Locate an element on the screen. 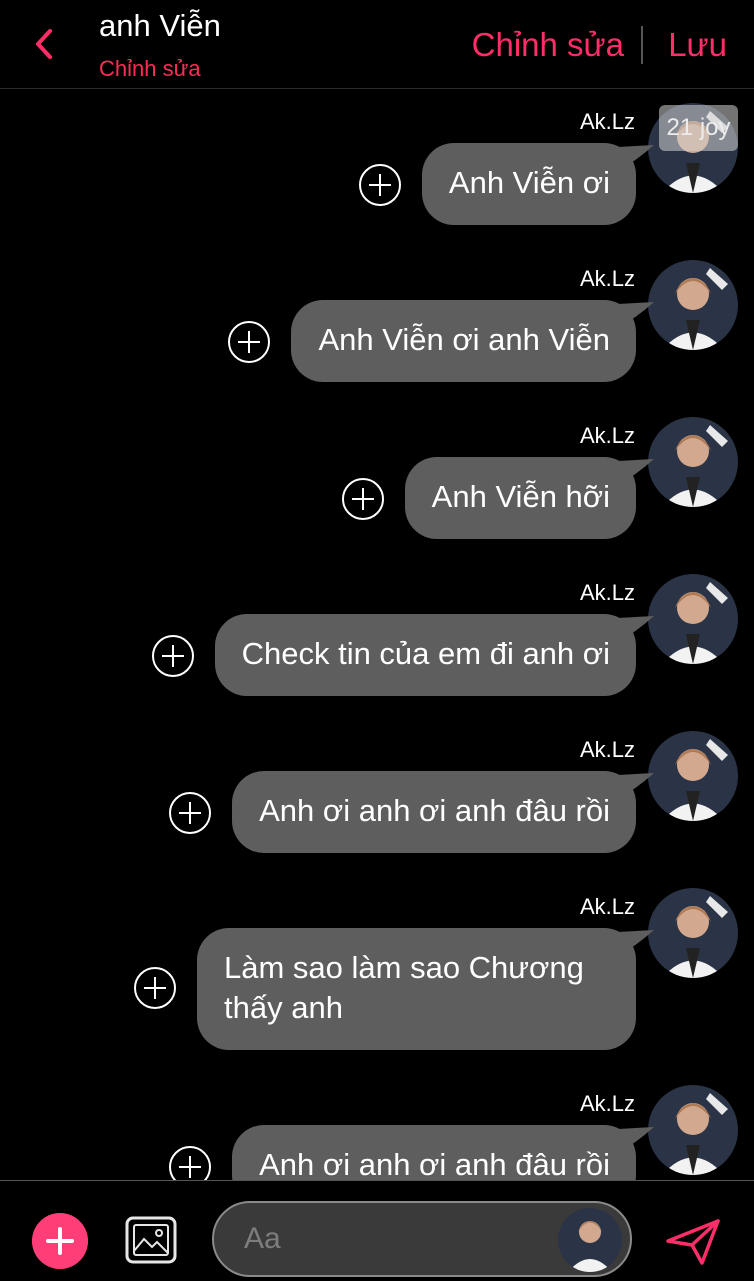  message-bubble-container: Anh Viễn ơi is located at coordinates (506, 184).